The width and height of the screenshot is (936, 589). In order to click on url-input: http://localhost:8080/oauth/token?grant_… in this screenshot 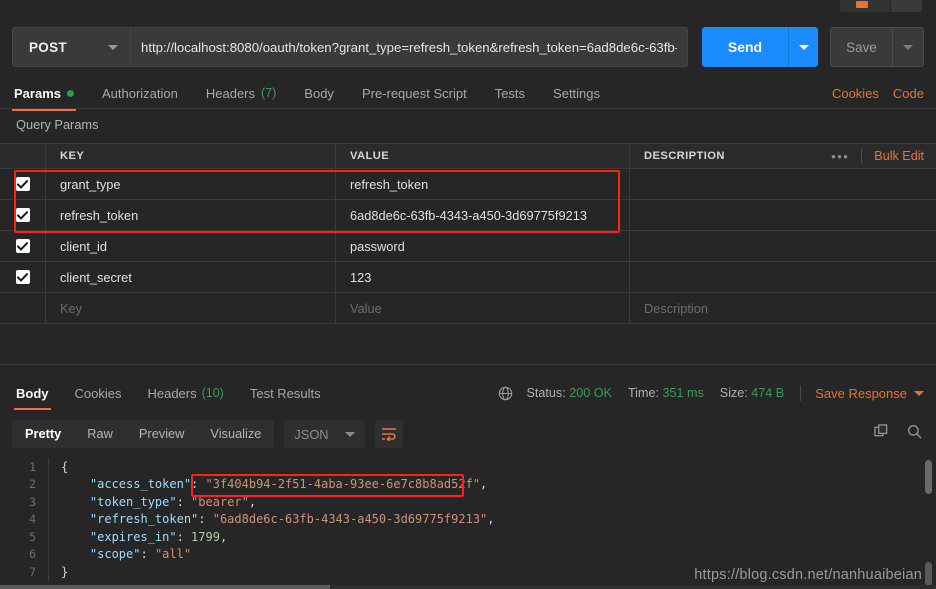, I will do `click(409, 47)`.